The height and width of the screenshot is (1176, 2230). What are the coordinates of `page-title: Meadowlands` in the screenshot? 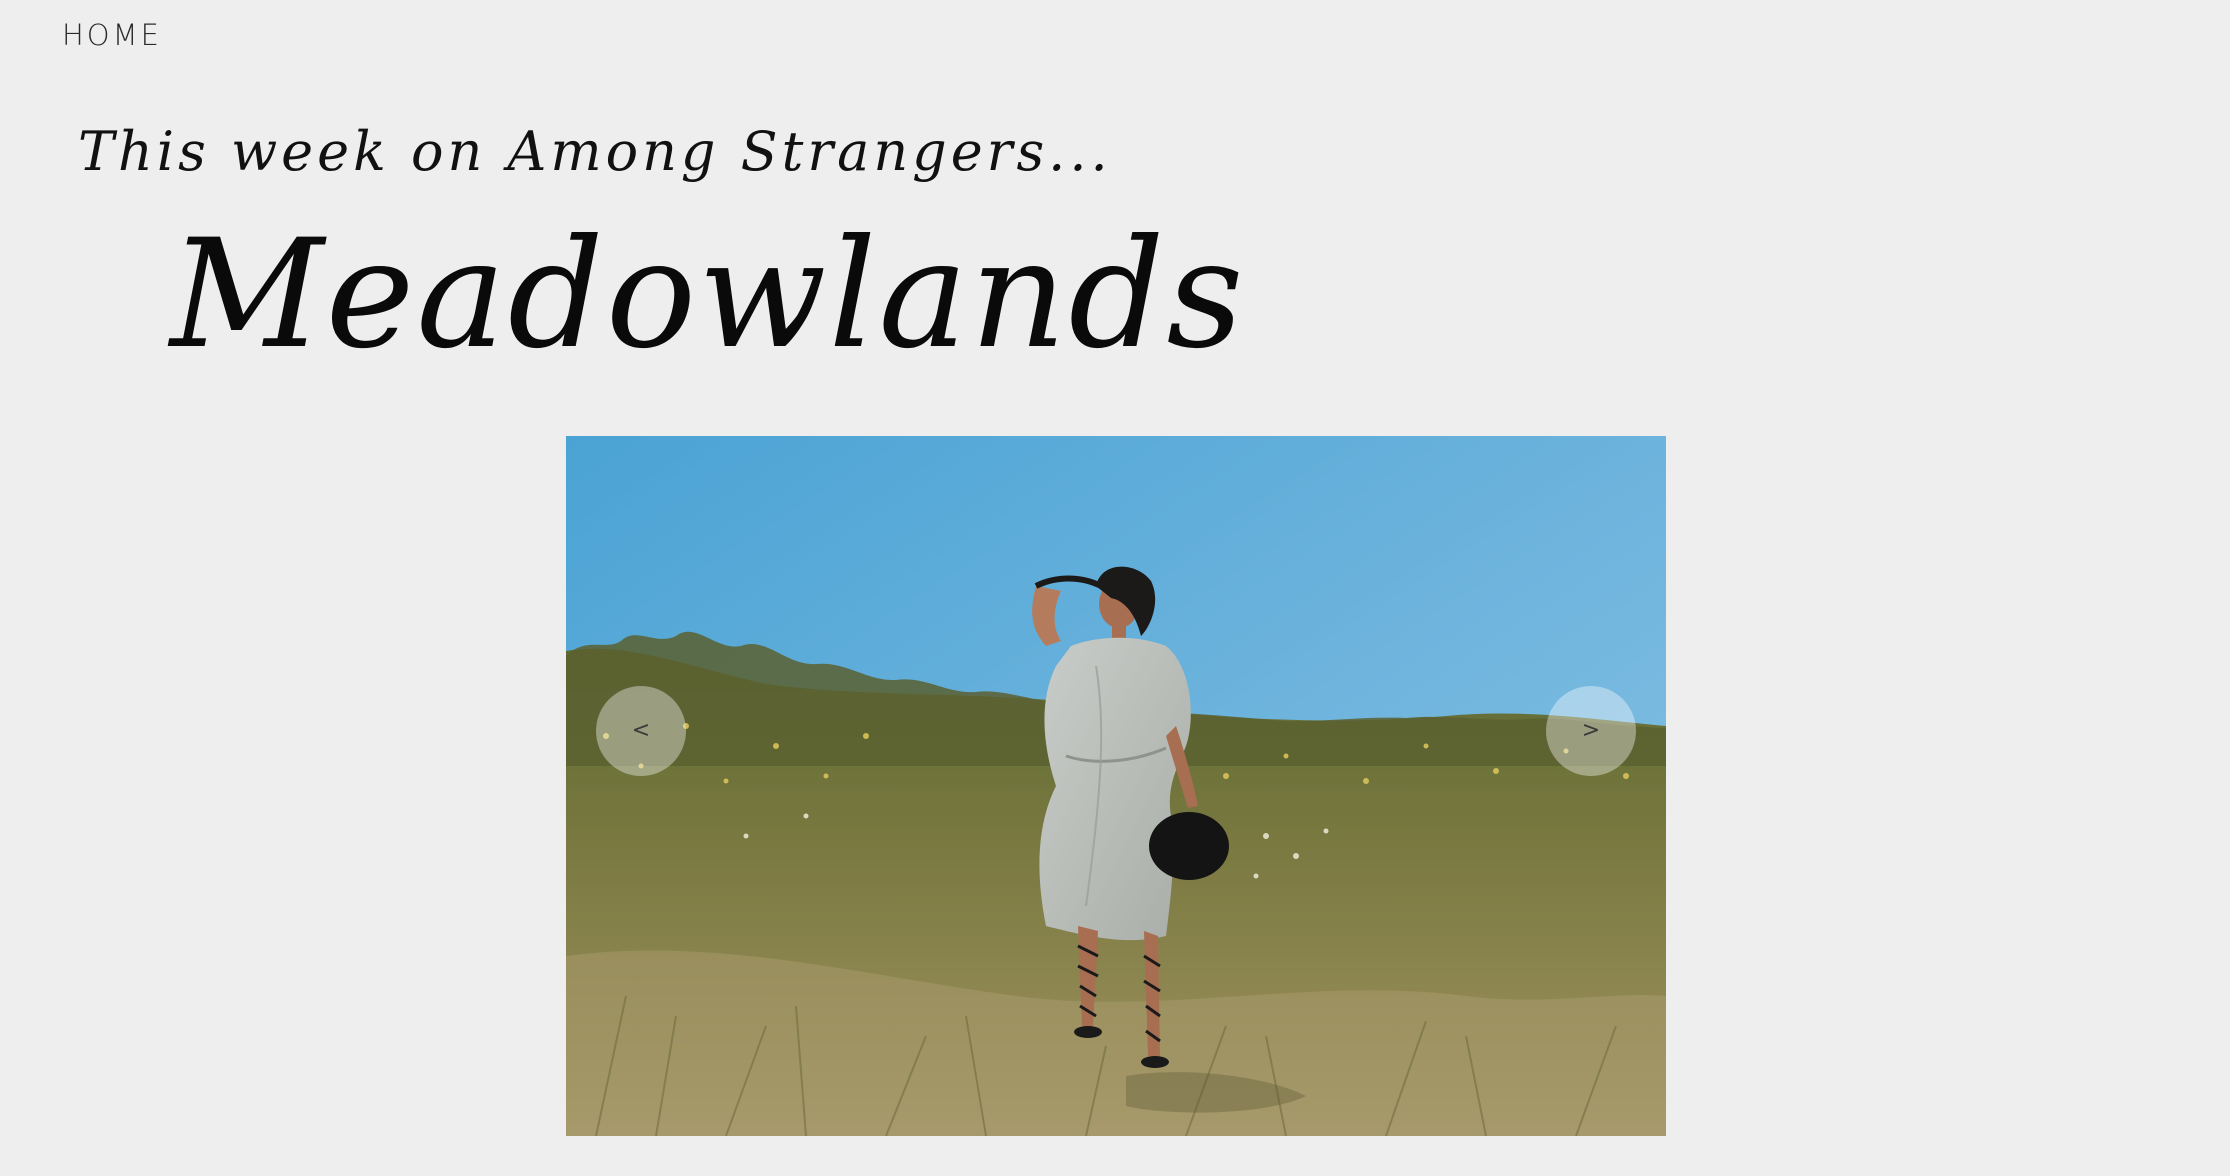 It's located at (708, 295).